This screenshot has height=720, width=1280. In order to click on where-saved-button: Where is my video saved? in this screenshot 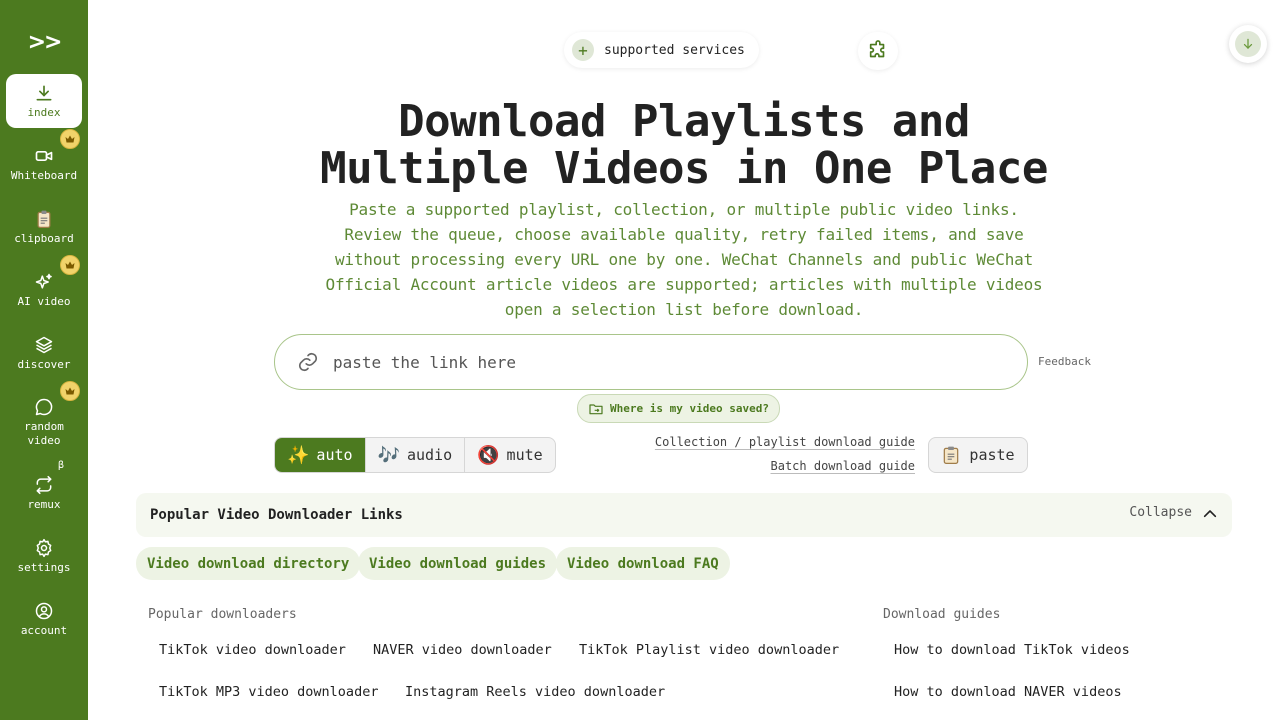, I will do `click(678, 408)`.